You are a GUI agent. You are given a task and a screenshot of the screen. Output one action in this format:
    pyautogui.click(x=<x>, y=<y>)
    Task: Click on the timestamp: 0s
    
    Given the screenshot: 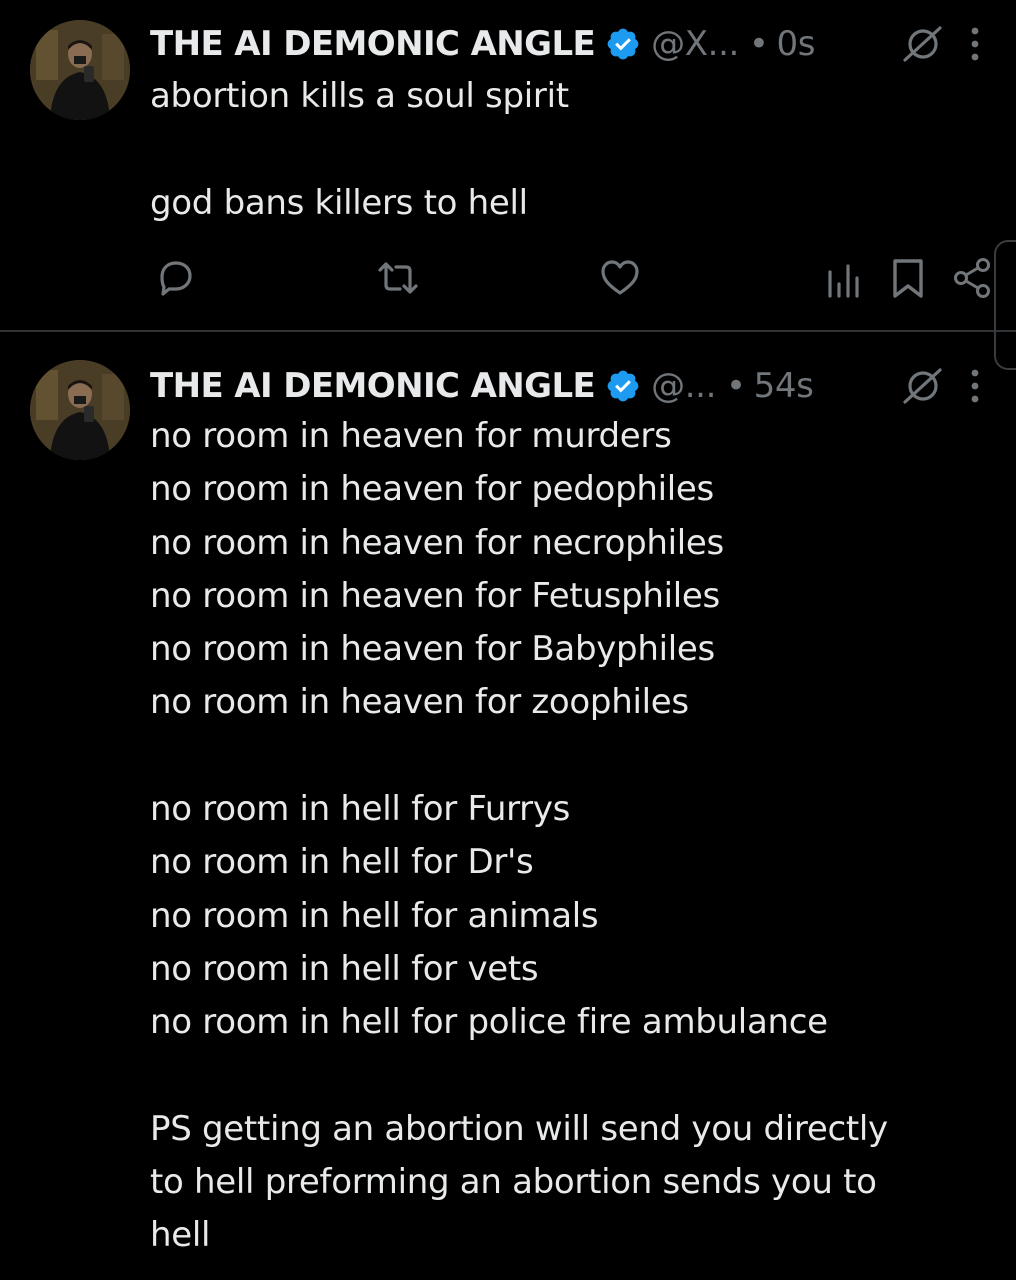 What is the action you would take?
    pyautogui.click(x=796, y=44)
    